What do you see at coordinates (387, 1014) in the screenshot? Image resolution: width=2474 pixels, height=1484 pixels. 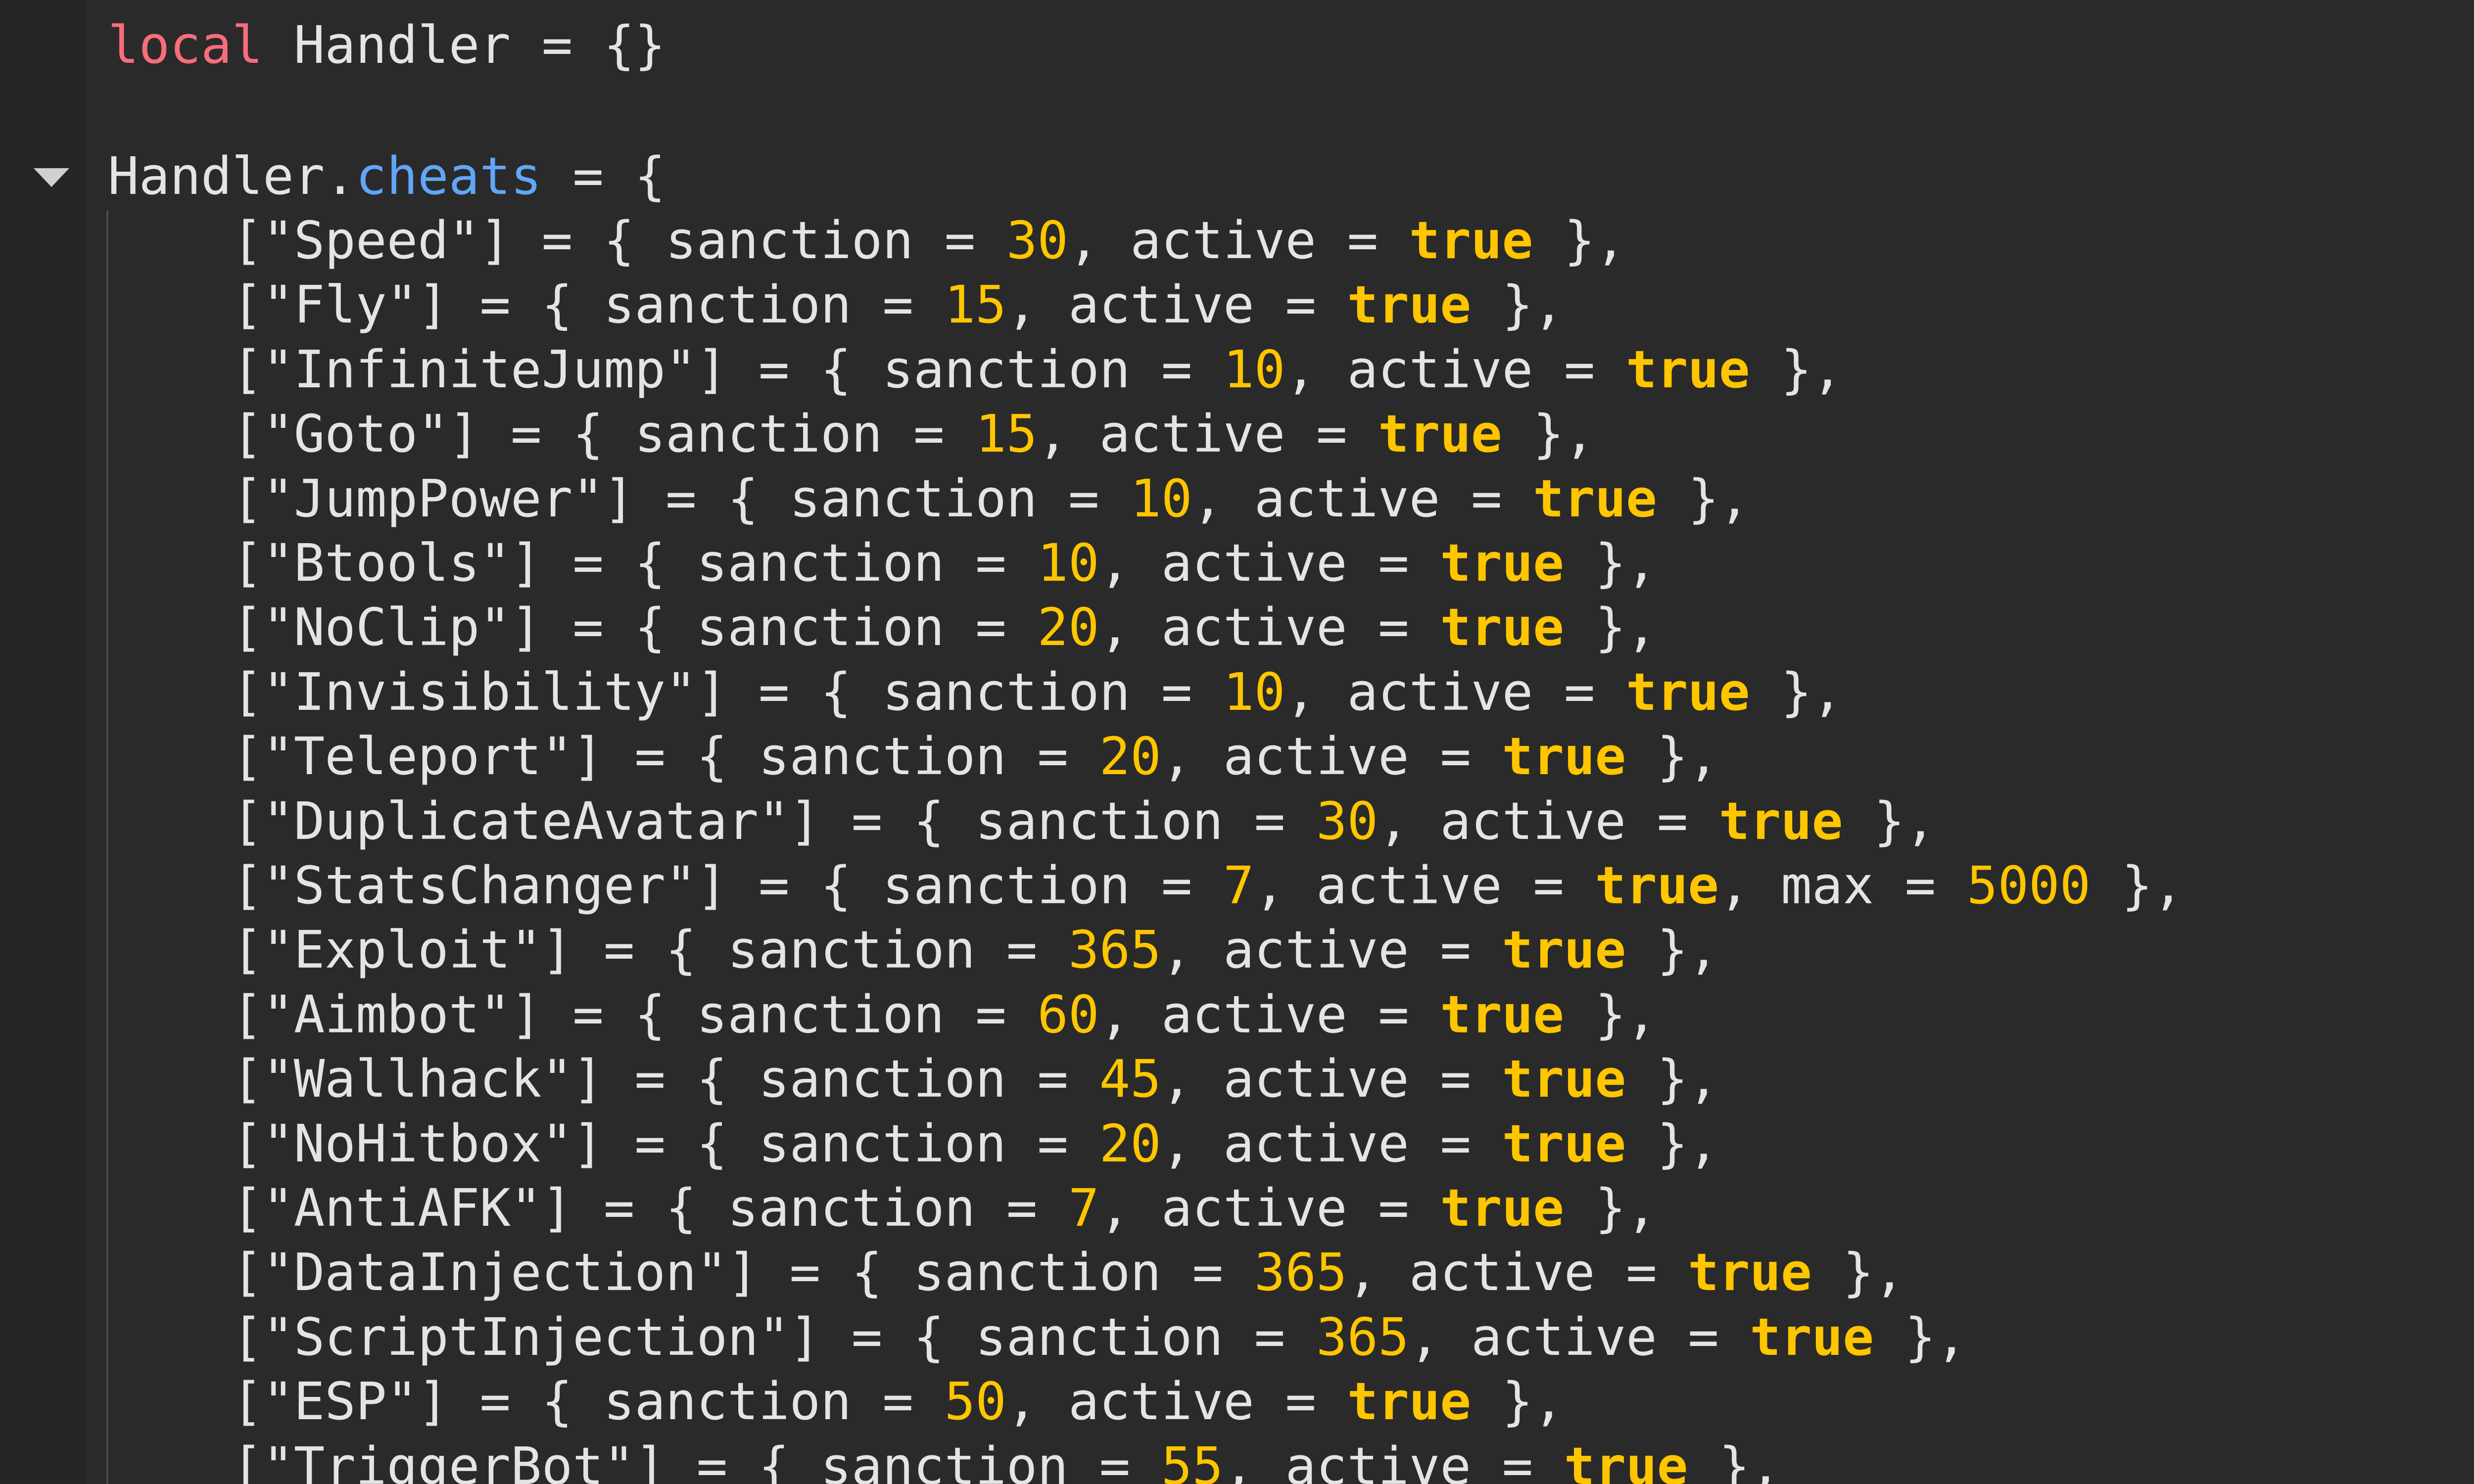 I see `cheat-name: Aimbot` at bounding box center [387, 1014].